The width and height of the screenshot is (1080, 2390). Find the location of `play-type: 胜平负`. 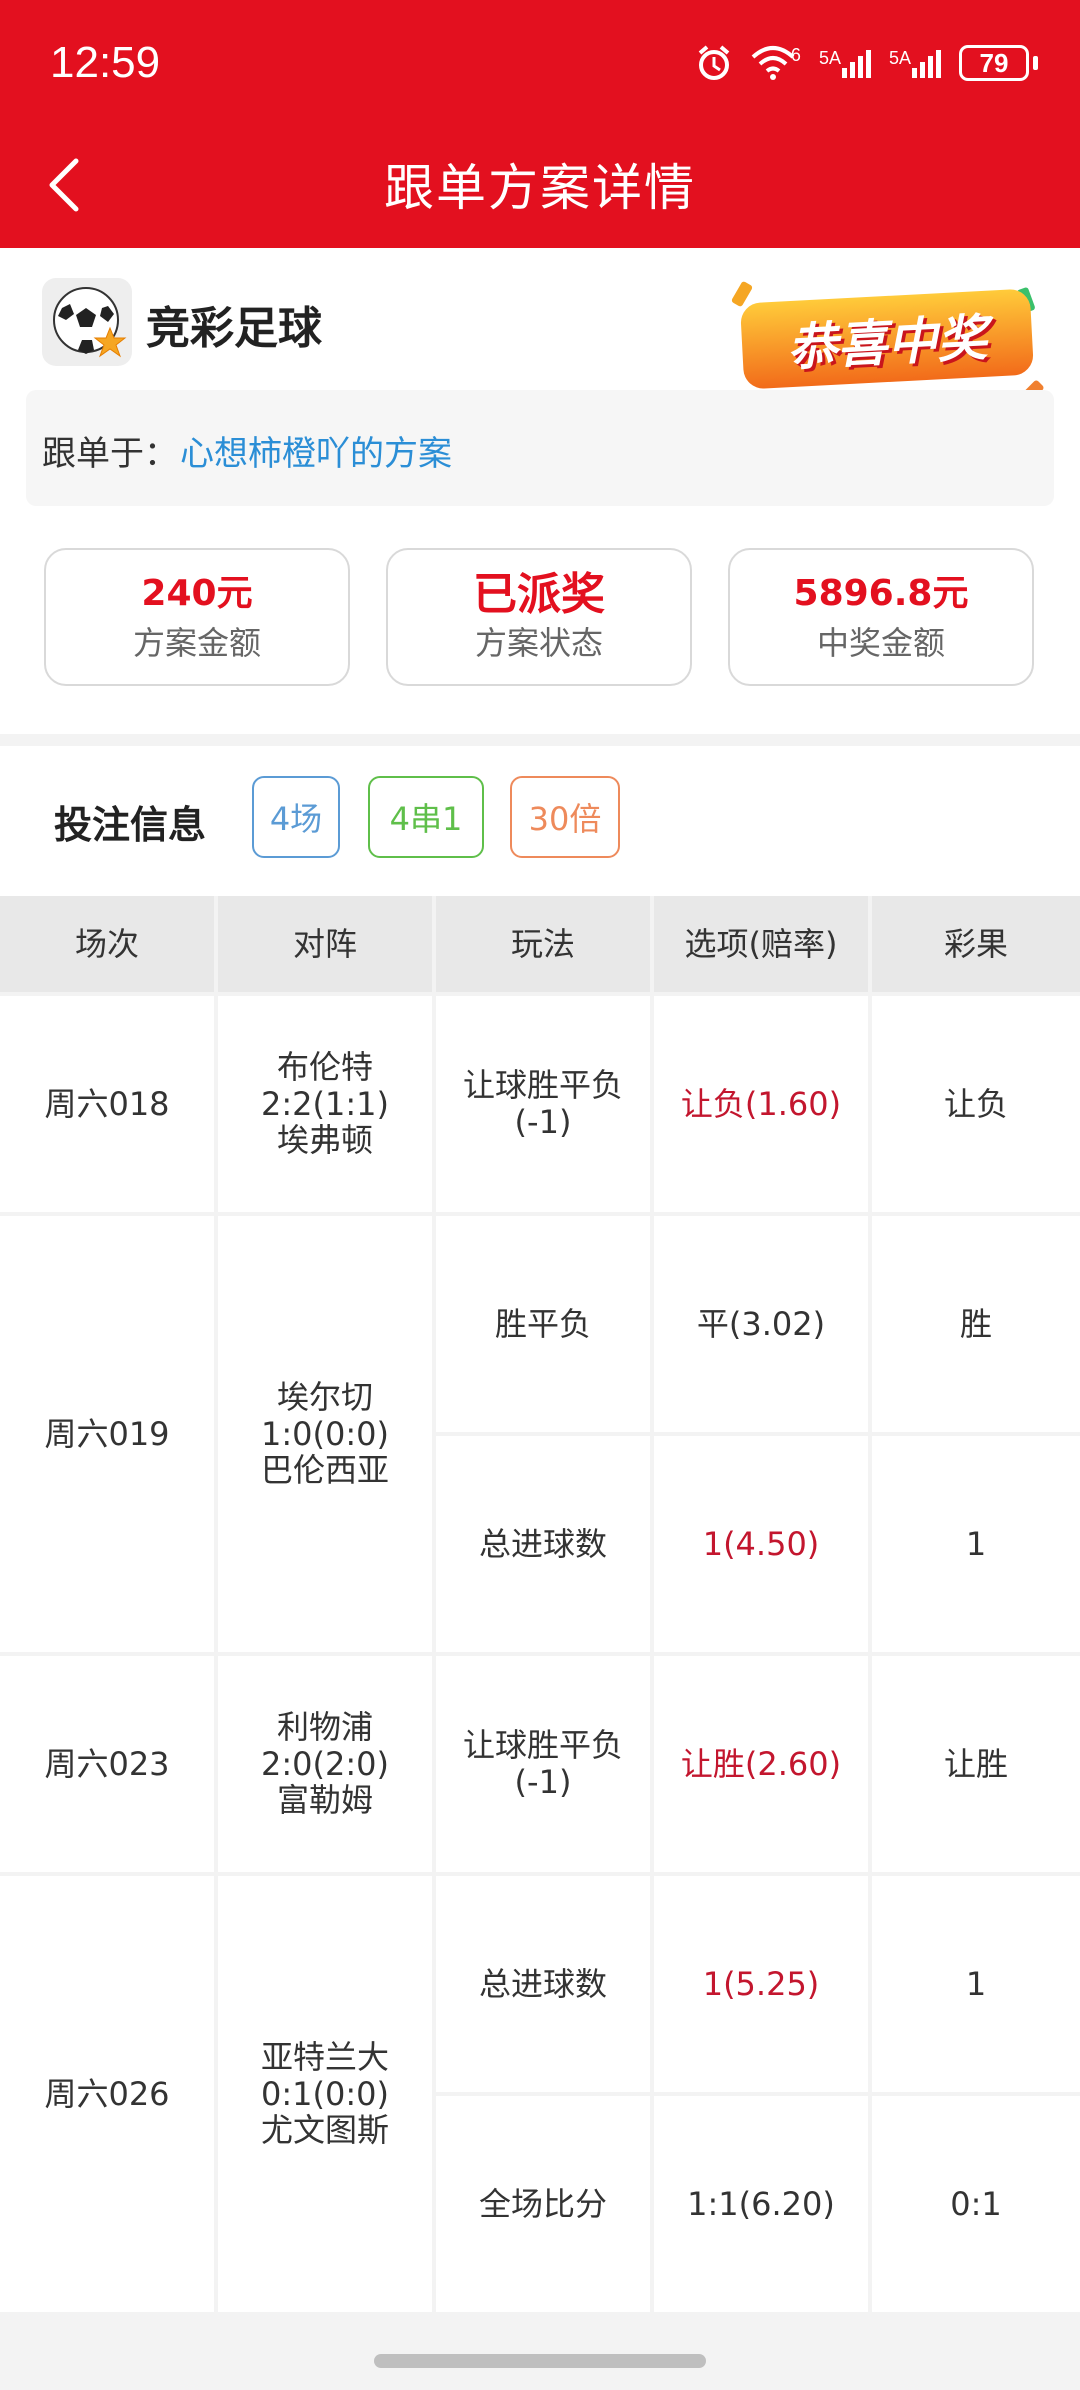

play-type: 胜平负 is located at coordinates (542, 1323).